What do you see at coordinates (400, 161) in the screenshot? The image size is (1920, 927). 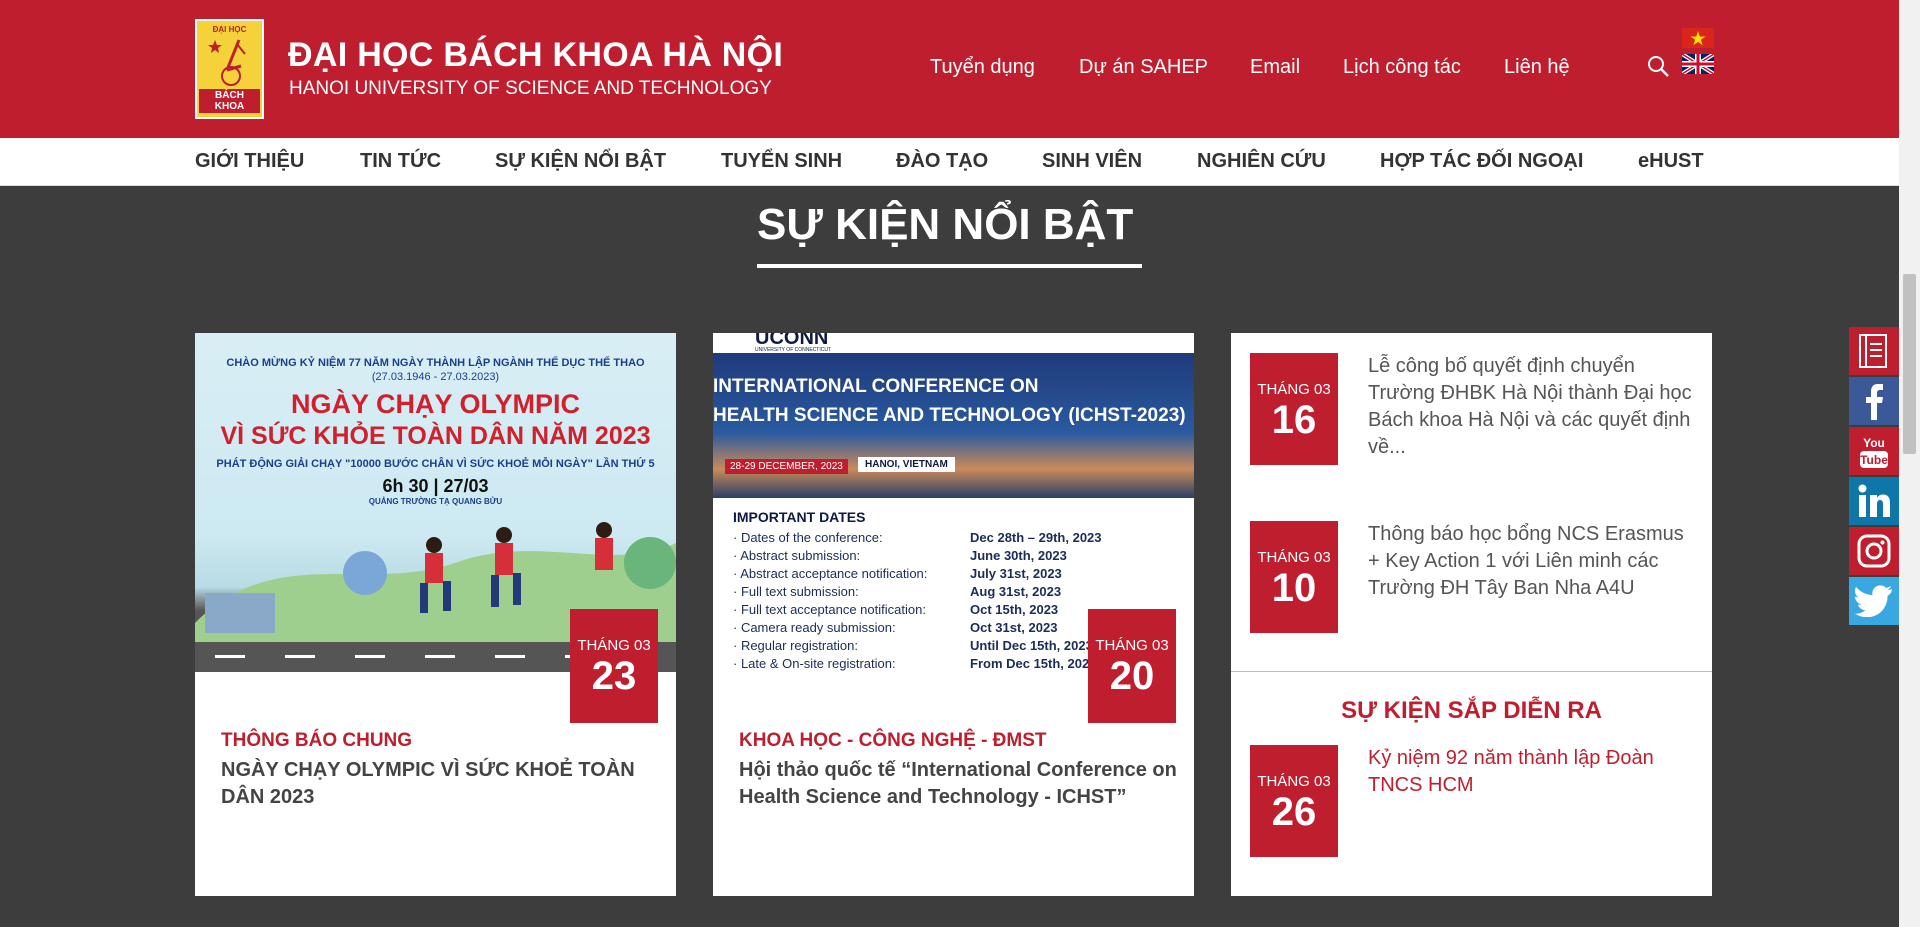 I see `nav-tin-tuc: TIN TỨC` at bounding box center [400, 161].